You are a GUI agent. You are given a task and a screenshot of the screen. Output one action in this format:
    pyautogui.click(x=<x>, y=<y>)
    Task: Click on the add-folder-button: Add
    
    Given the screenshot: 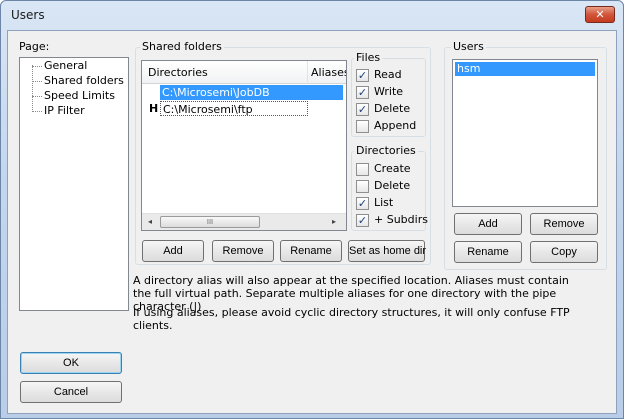 What is the action you would take?
    pyautogui.click(x=173, y=251)
    